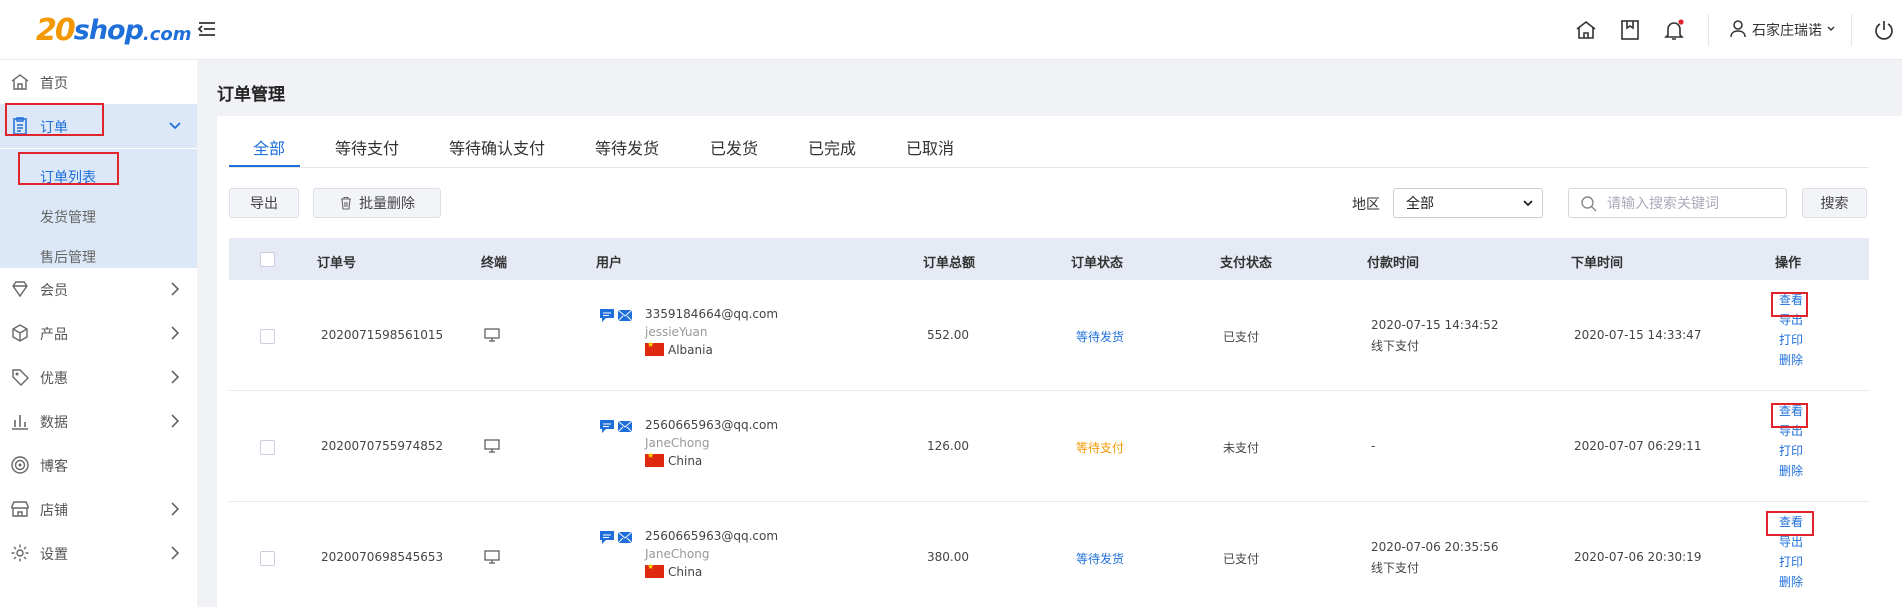 The image size is (1902, 607). I want to click on tab-all: 全部, so click(269, 147).